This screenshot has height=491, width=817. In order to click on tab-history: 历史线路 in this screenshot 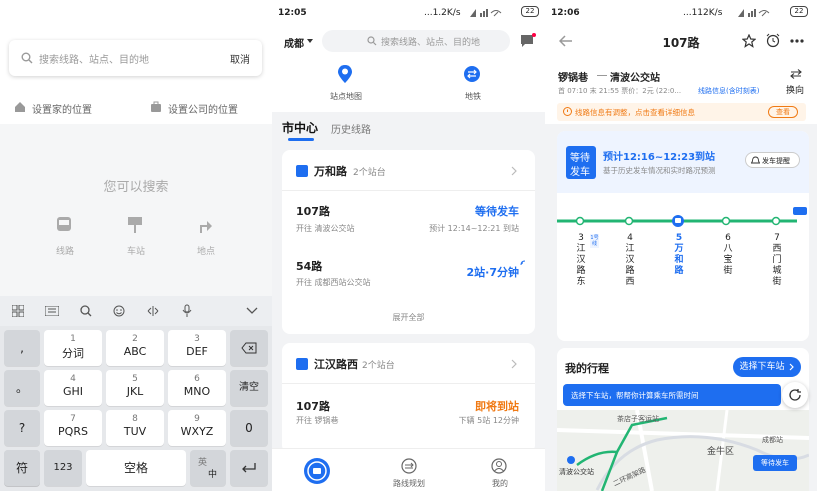, I will do `click(351, 128)`.